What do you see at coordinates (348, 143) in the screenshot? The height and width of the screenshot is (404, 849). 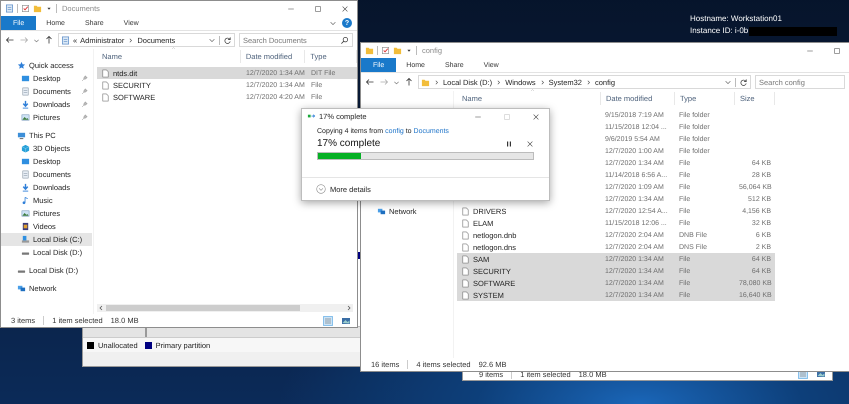 I see `progress-heading: 17% complete` at bounding box center [348, 143].